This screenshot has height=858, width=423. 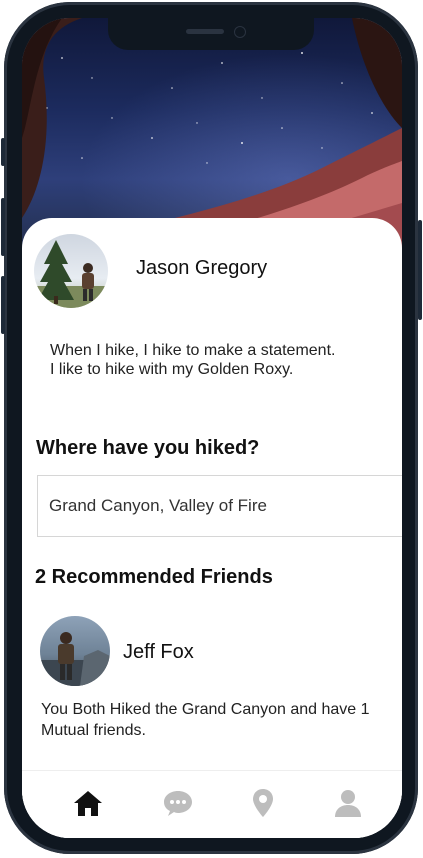 What do you see at coordinates (75, 659) in the screenshot?
I see `friend-avatar-art` at bounding box center [75, 659].